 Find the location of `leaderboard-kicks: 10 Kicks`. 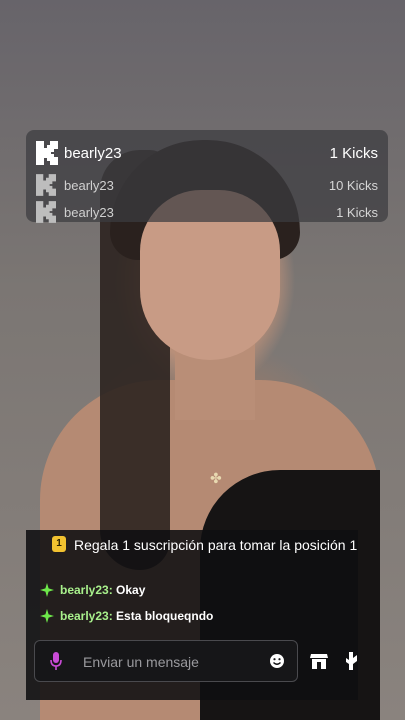

leaderboard-kicks: 10 Kicks is located at coordinates (353, 185).